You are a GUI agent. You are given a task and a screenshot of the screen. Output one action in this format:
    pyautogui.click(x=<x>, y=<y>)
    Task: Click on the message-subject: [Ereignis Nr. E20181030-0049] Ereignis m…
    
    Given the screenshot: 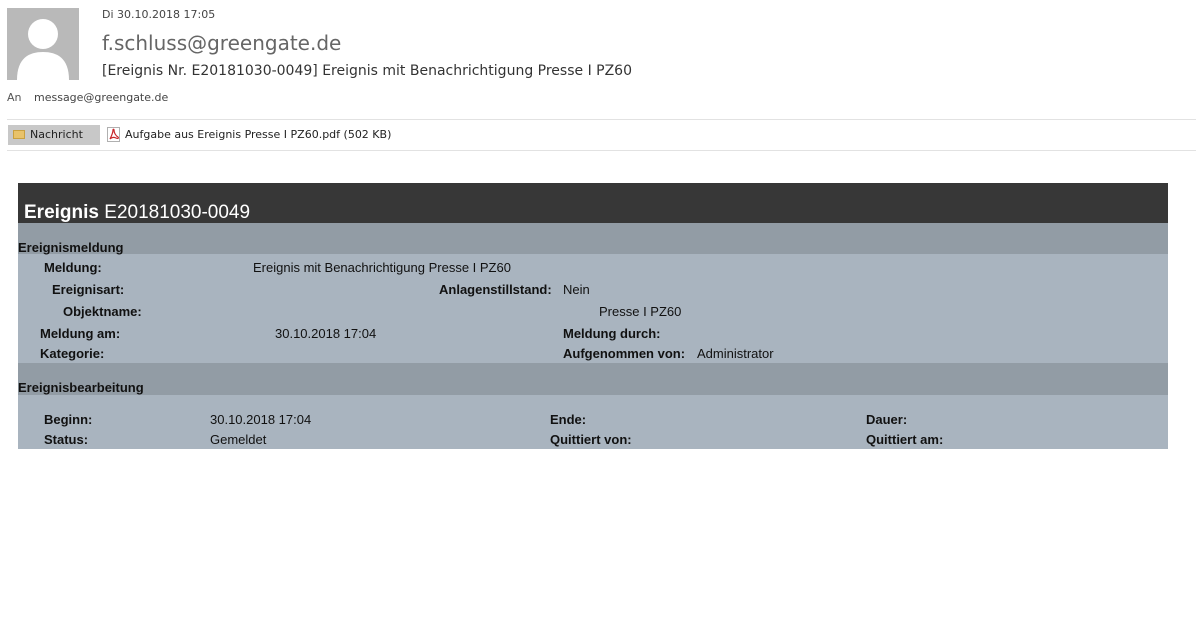 What is the action you would take?
    pyautogui.click(x=367, y=71)
    